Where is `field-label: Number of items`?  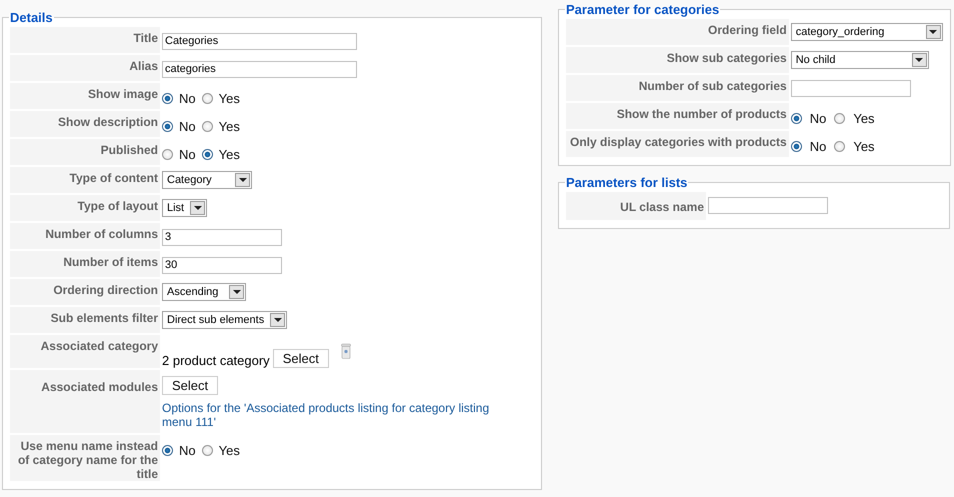
field-label: Number of items is located at coordinates (85, 264).